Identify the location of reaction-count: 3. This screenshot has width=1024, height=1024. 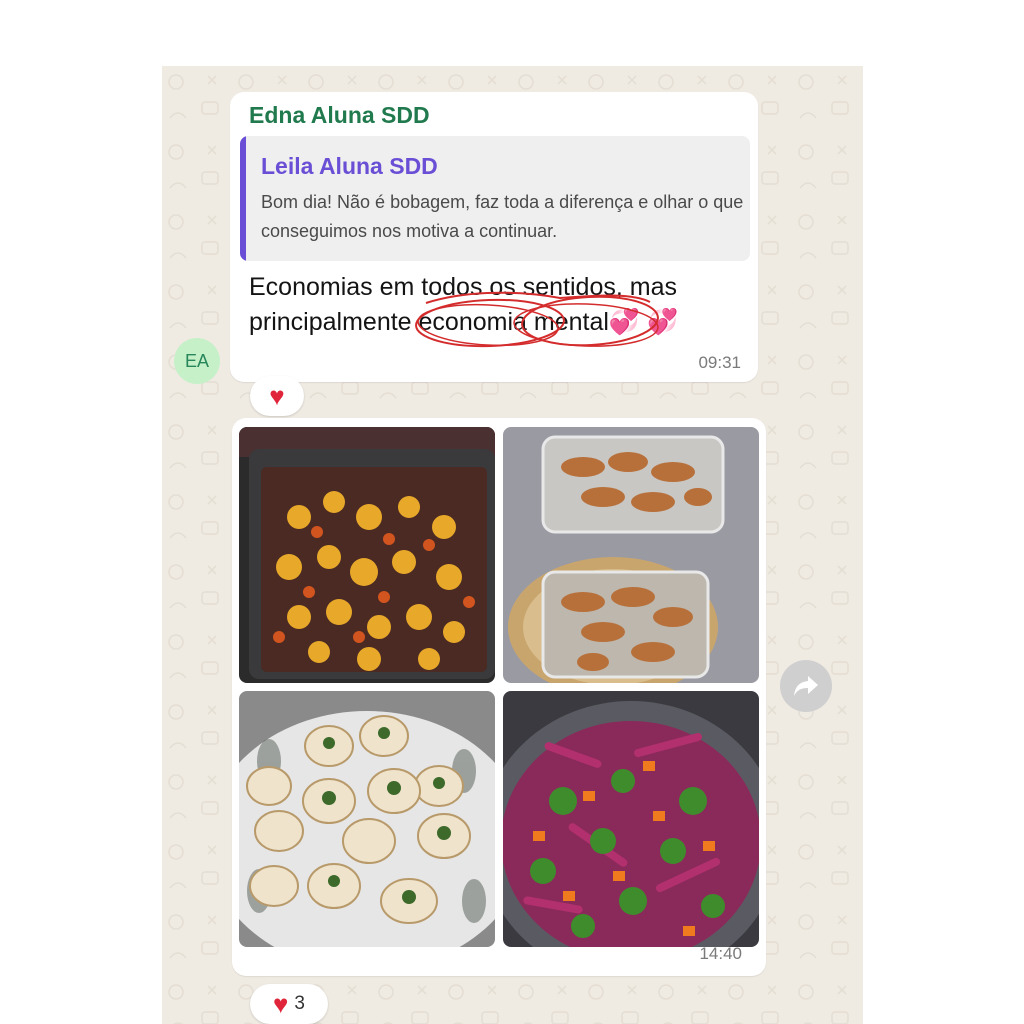
(299, 1003).